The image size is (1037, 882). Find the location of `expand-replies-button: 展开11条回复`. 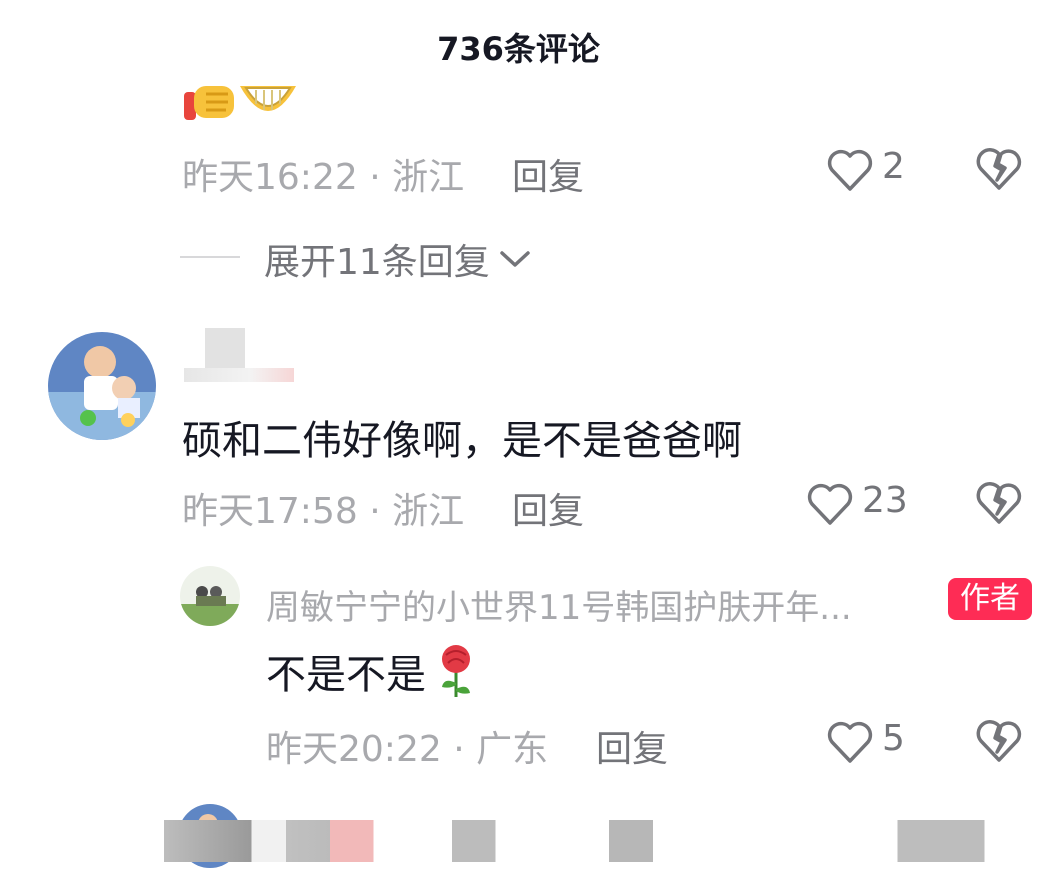

expand-replies-button: 展开11条回复 is located at coordinates (398, 259).